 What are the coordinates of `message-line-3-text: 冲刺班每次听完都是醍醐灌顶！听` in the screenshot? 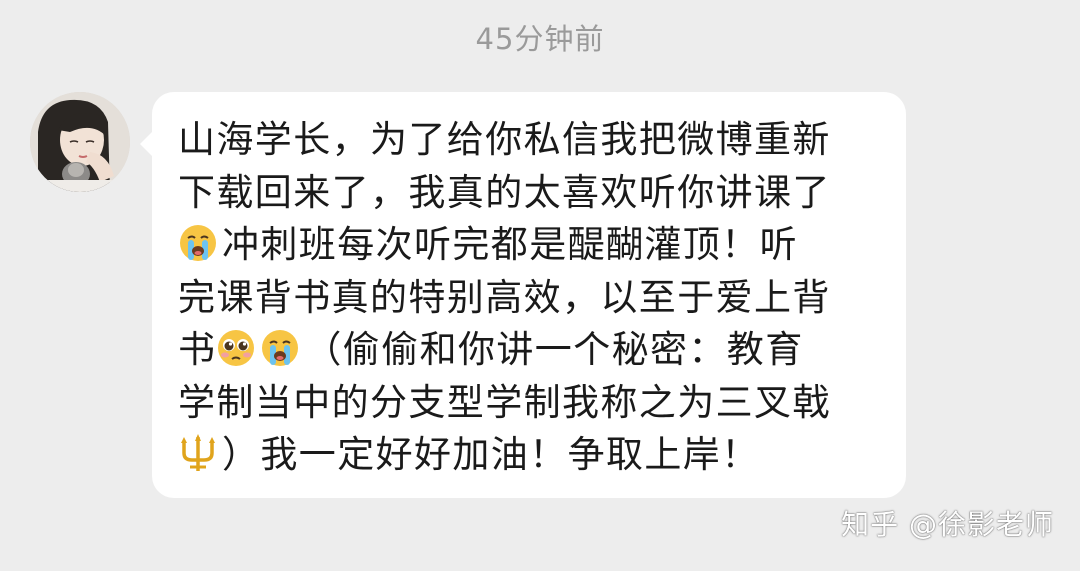 It's located at (510, 244).